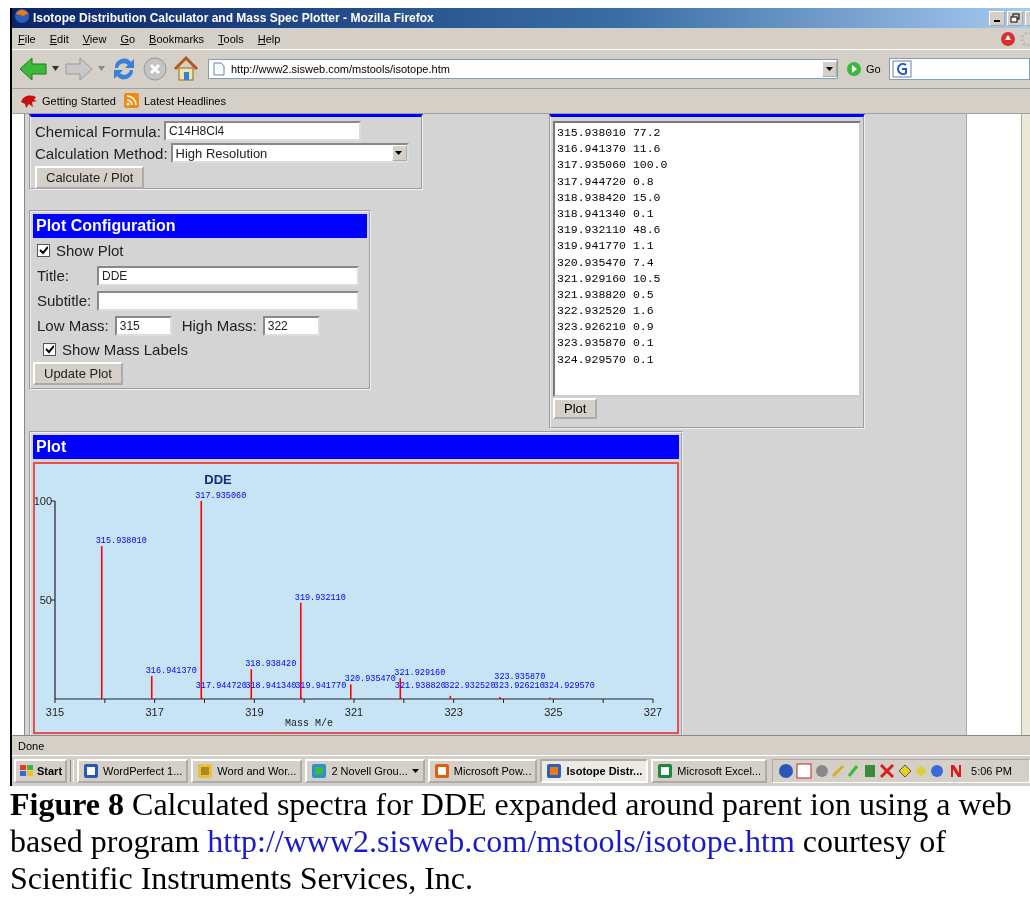 The height and width of the screenshot is (897, 1030). Describe the element at coordinates (27, 771) in the screenshot. I see `windows-logo-icon` at that location.